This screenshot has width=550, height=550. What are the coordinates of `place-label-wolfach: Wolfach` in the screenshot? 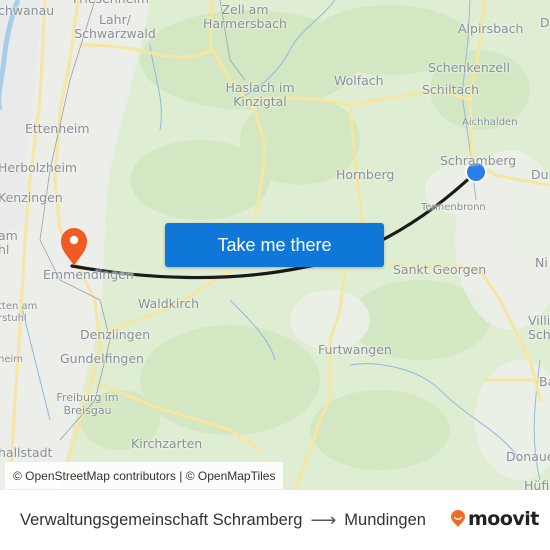 It's located at (359, 80).